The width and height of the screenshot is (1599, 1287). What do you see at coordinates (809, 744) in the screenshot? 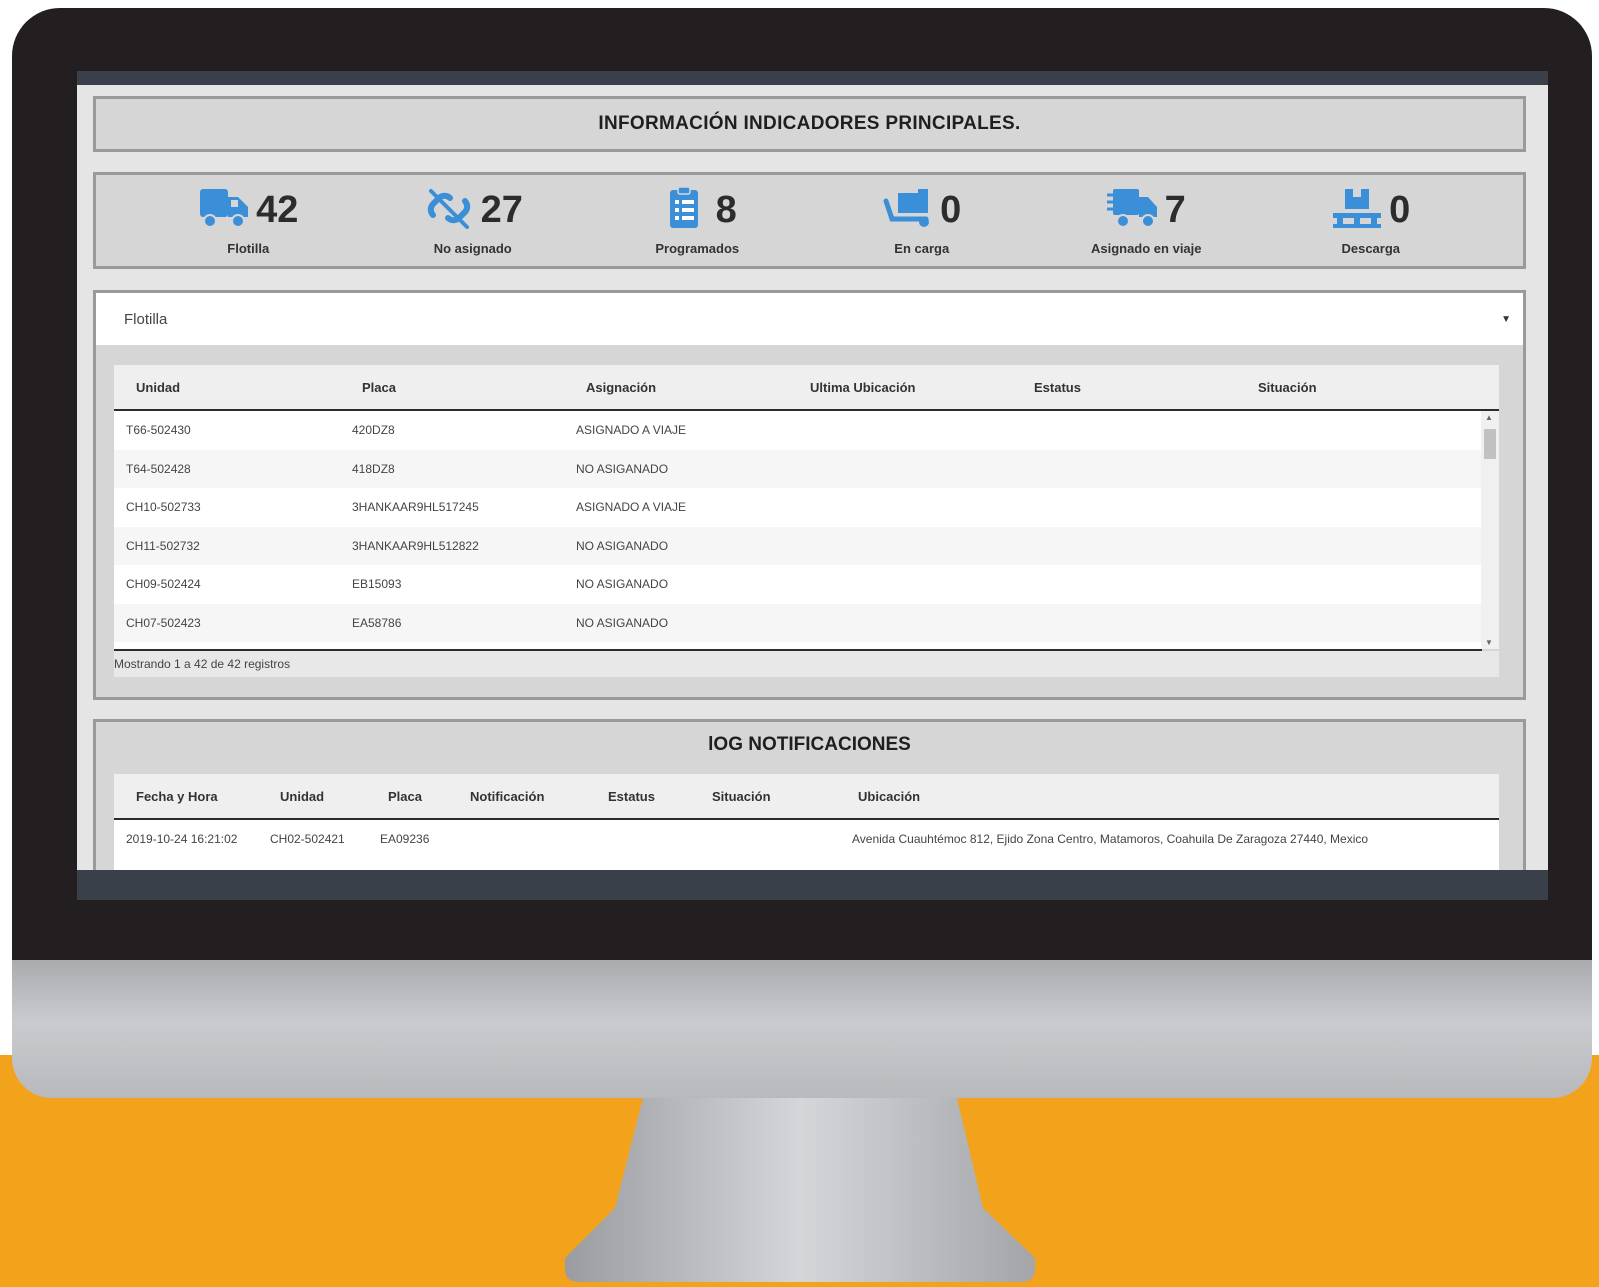
I see `log-title: lOG NOTIFICACIONES` at bounding box center [809, 744].